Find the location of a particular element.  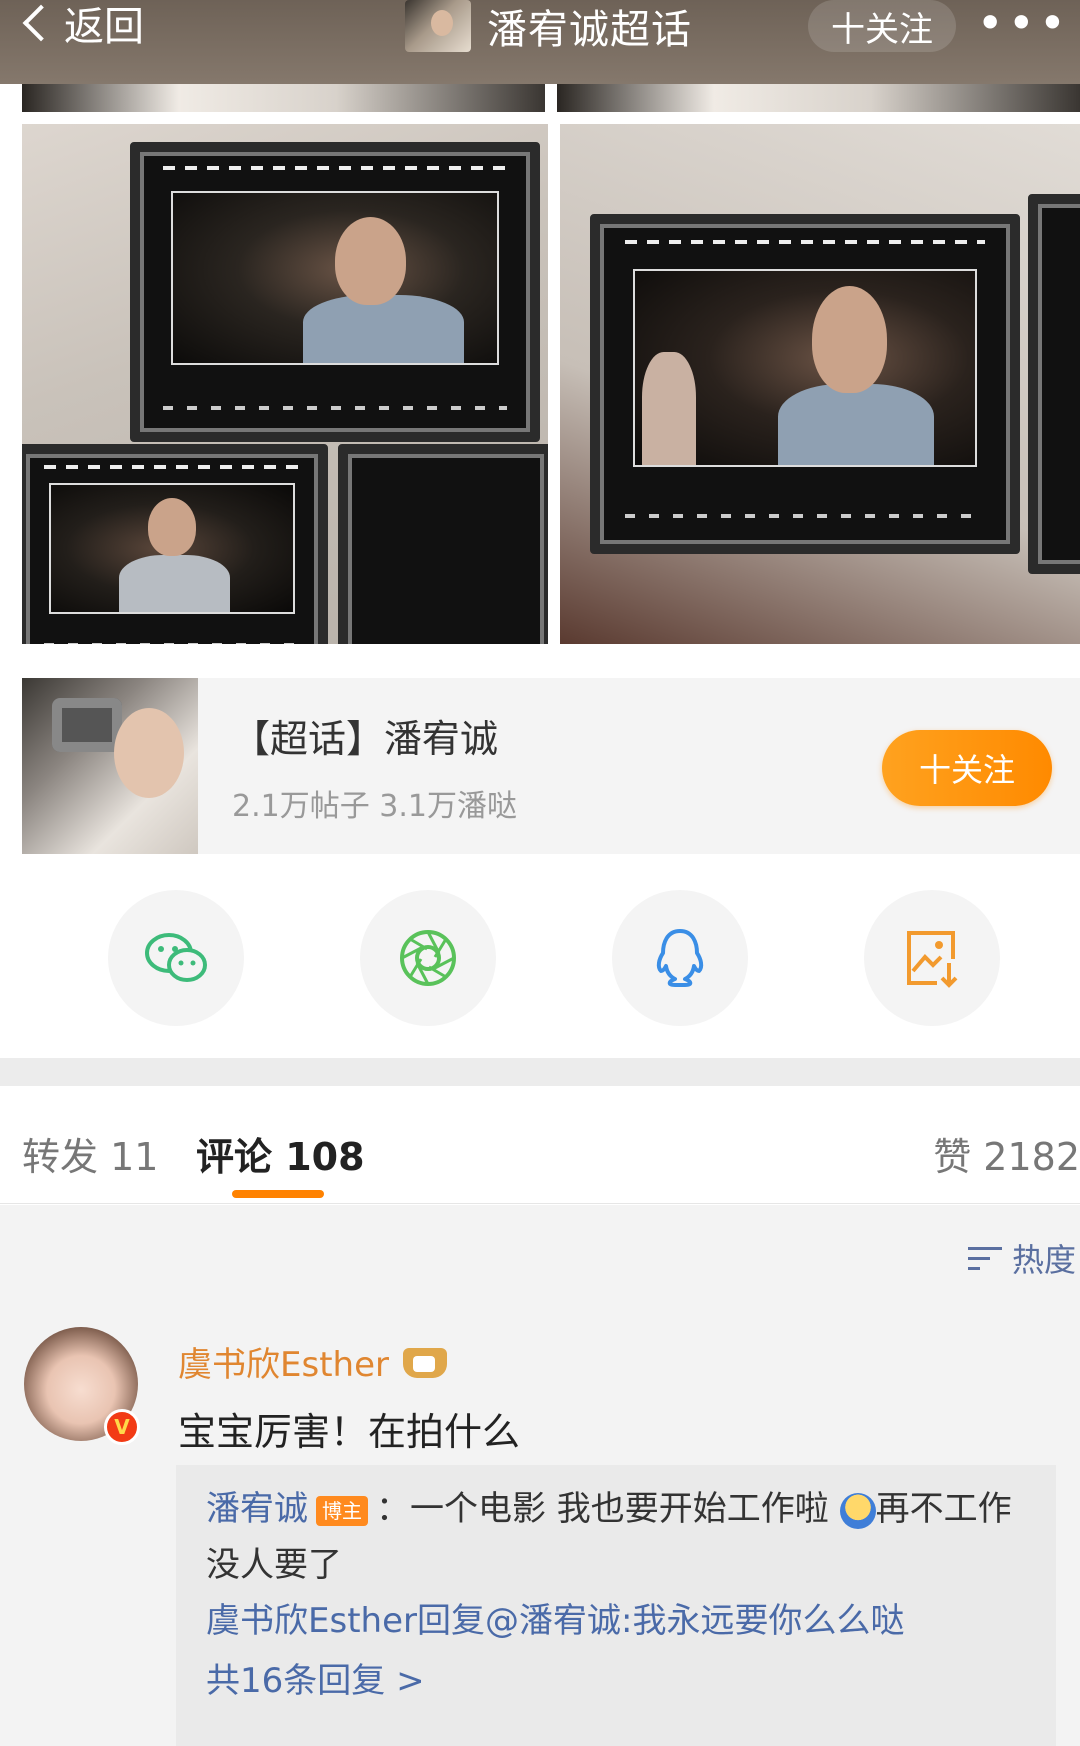

share-qq-button is located at coordinates (680, 958).